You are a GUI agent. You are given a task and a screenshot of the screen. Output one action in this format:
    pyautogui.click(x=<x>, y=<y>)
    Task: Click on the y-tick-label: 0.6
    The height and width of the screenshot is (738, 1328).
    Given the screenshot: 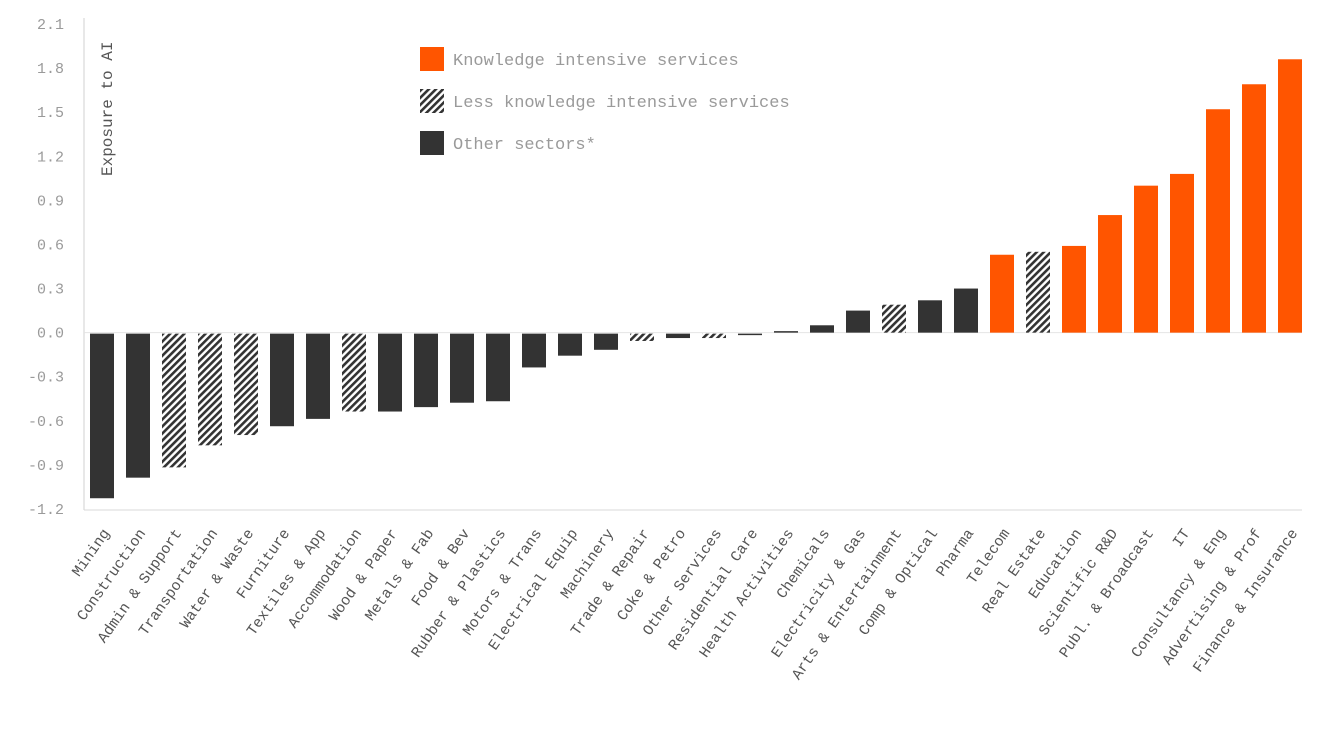 What is the action you would take?
    pyautogui.click(x=50, y=245)
    